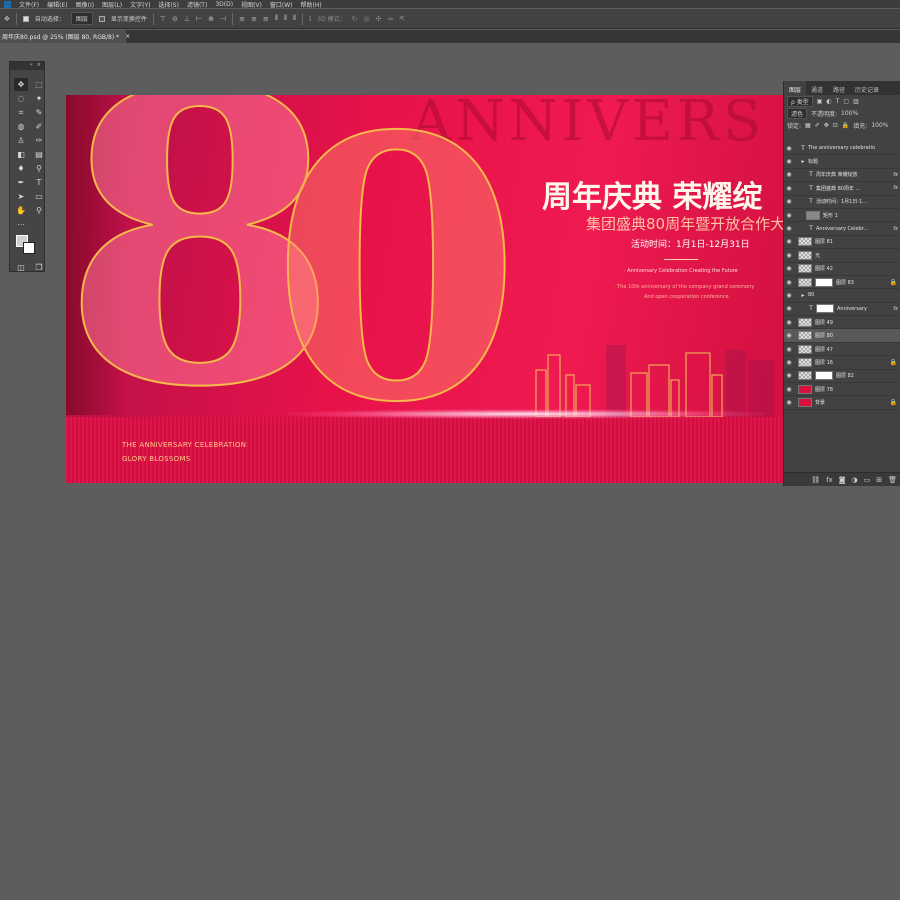 The width and height of the screenshot is (900, 900). I want to click on align-top-icon: ⊤, so click(163, 19).